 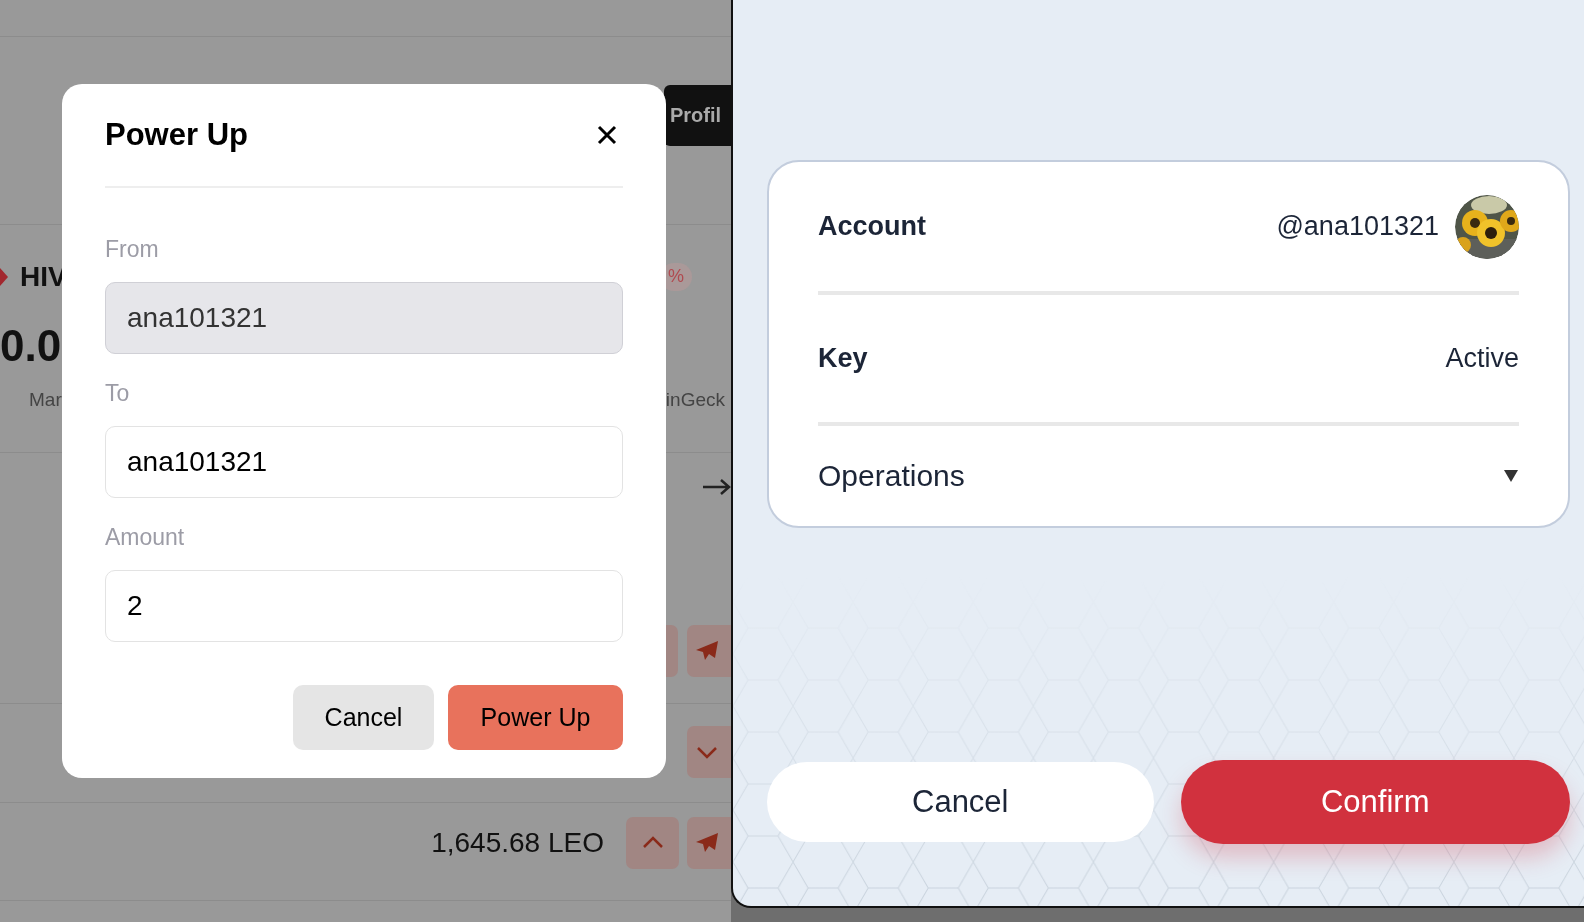 I want to click on field-label: To, so click(x=118, y=393).